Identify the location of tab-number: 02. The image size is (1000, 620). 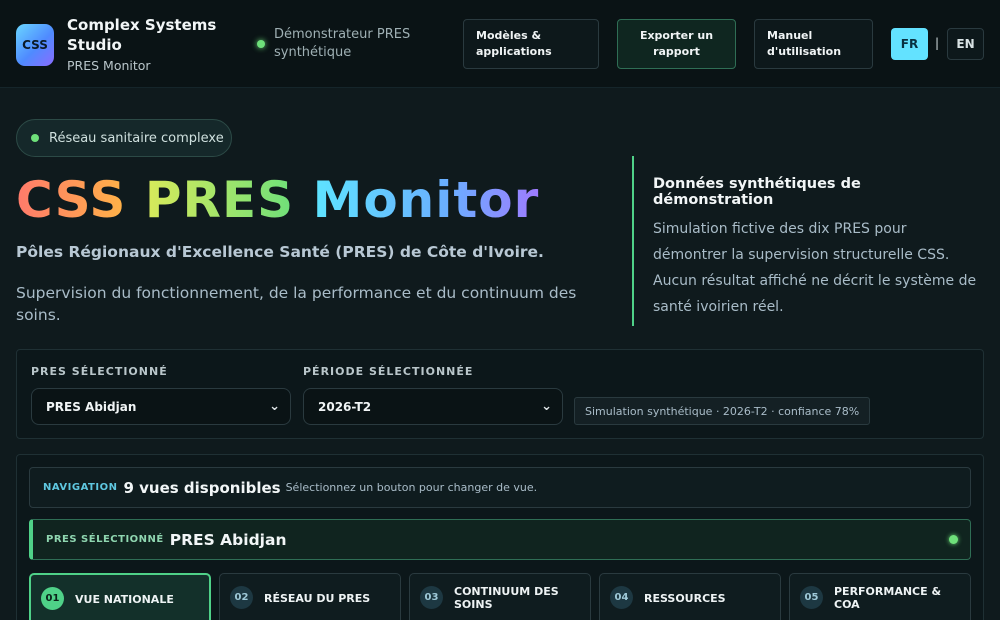
(241, 597).